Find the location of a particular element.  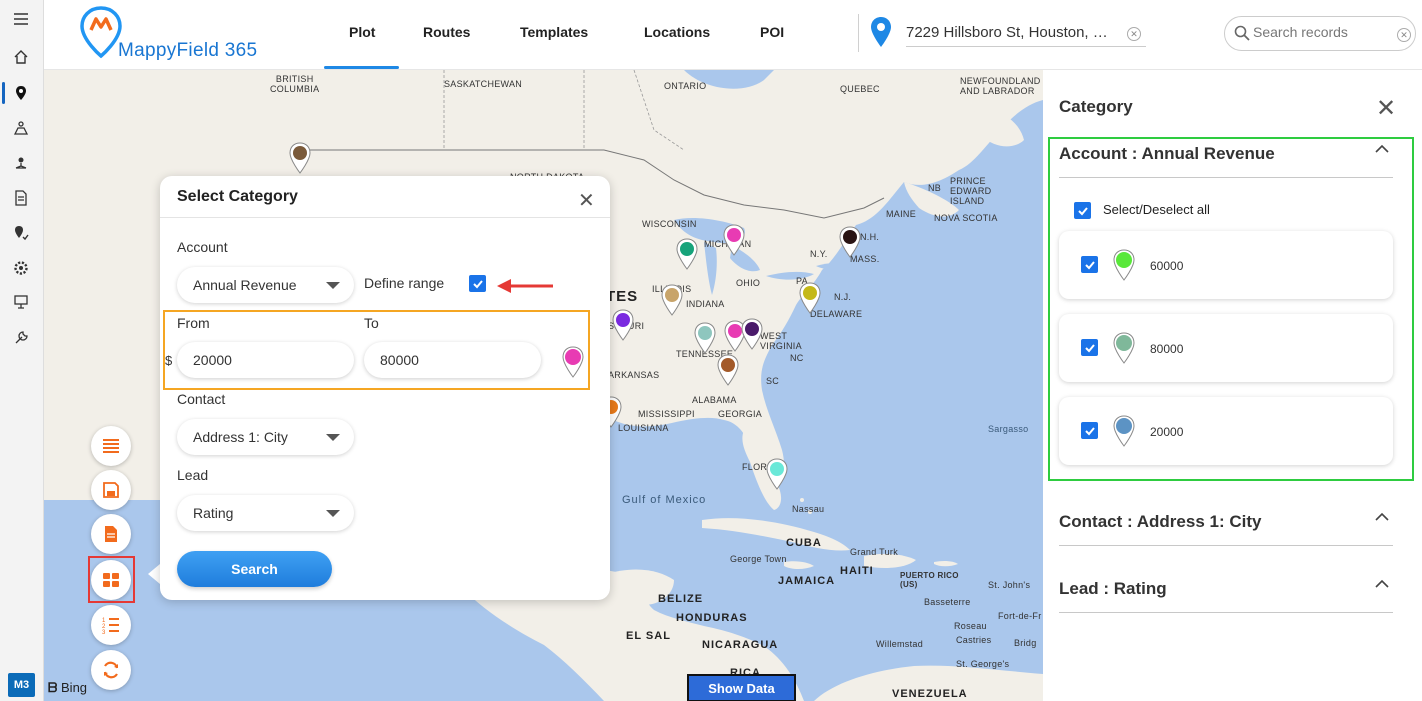

from-input: 20000 is located at coordinates (265, 360).